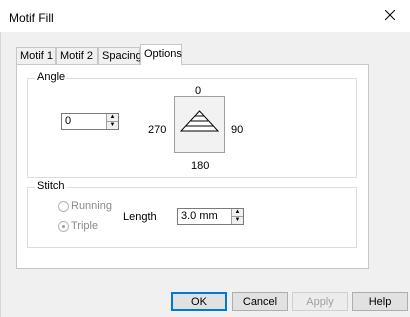  Describe the element at coordinates (63, 206) in the screenshot. I see `radio-running` at that location.